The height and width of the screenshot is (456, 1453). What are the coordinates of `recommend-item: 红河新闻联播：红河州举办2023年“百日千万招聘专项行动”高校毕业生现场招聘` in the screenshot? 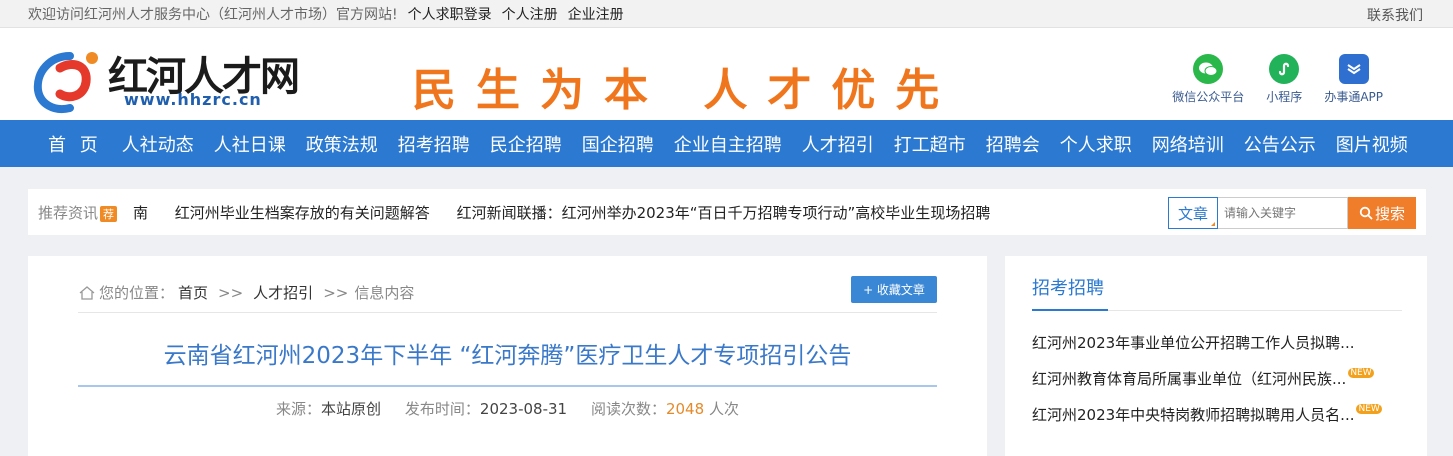 It's located at (724, 213).